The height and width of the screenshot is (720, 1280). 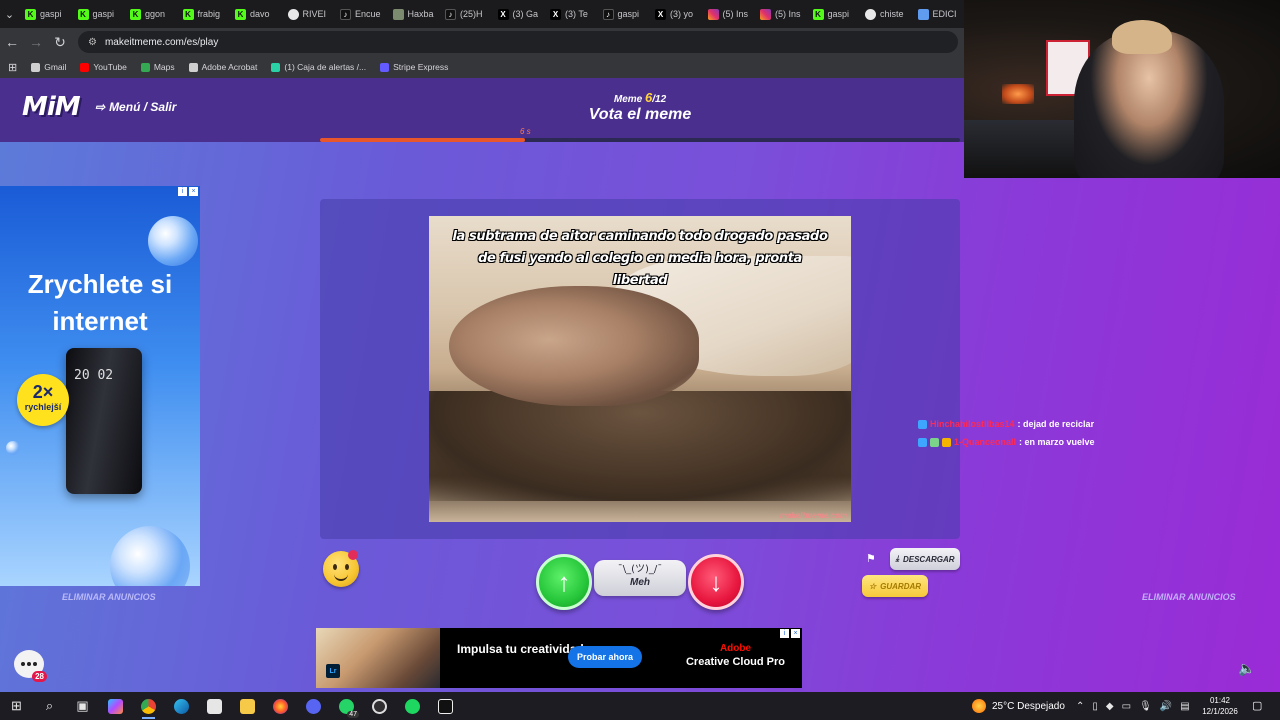 What do you see at coordinates (659, 99) in the screenshot?
I see `meme-counter-total: /12` at bounding box center [659, 99].